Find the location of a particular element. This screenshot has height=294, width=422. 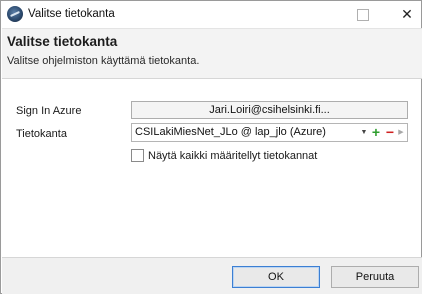

footer-bar: OK Peruuta is located at coordinates (212, 275).